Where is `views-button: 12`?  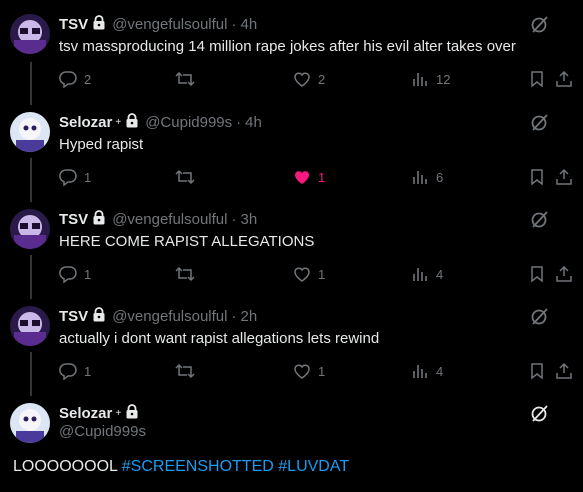
views-button: 12 is located at coordinates (430, 79).